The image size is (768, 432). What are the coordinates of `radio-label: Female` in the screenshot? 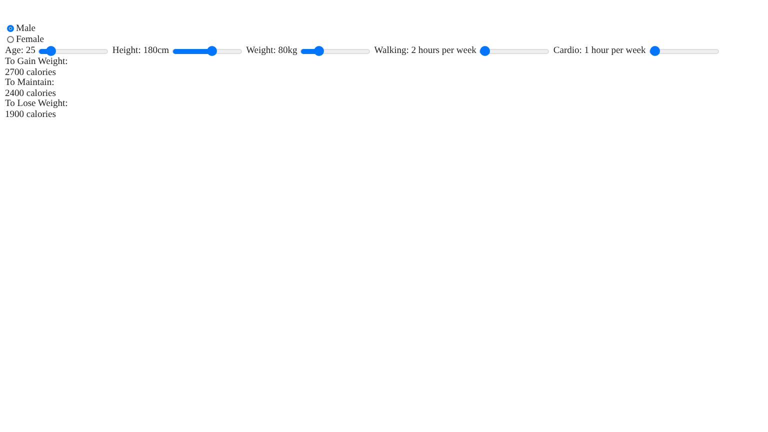 It's located at (30, 39).